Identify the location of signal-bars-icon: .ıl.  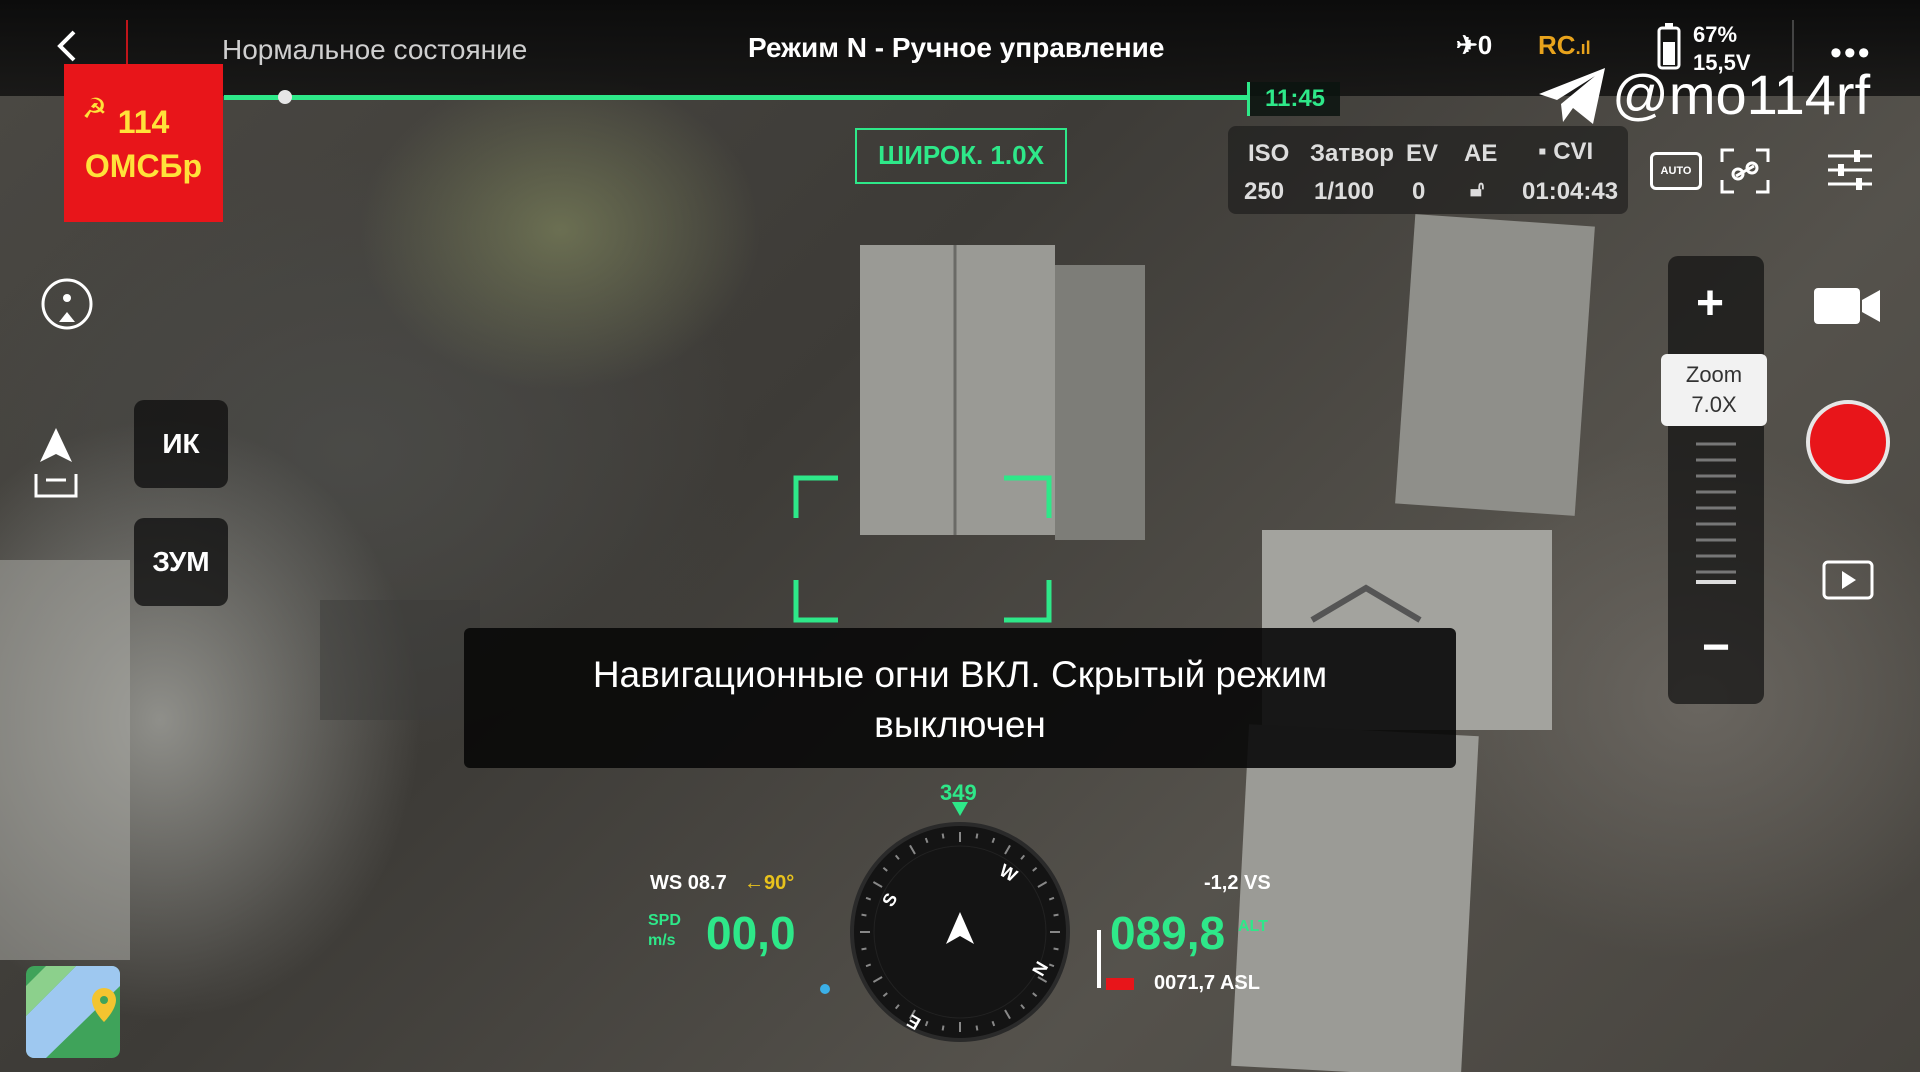
(1583, 48).